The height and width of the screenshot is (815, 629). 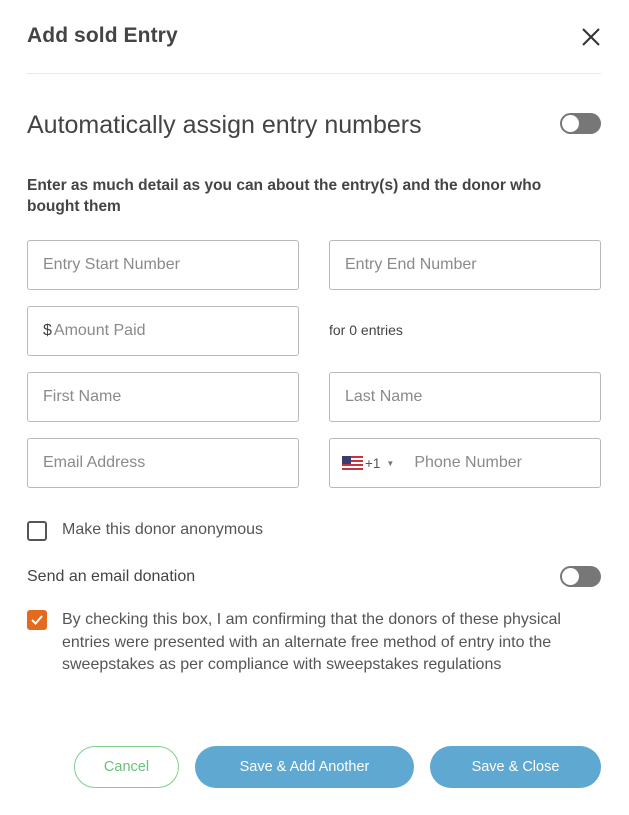 I want to click on amount-paid-input: $ Amount Paid, so click(x=163, y=331).